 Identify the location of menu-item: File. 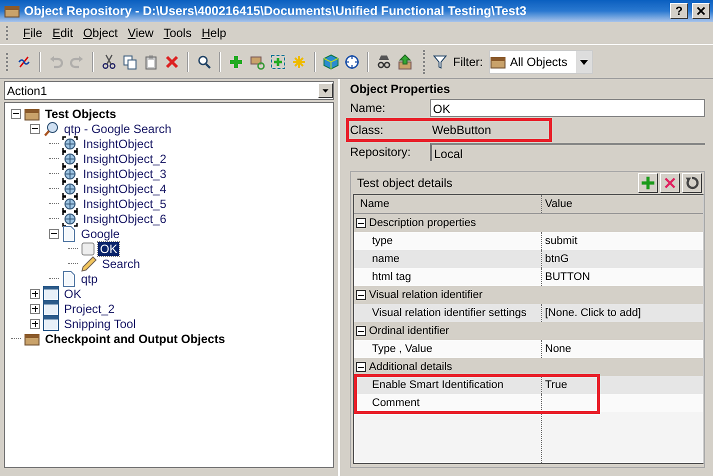
(33, 33).